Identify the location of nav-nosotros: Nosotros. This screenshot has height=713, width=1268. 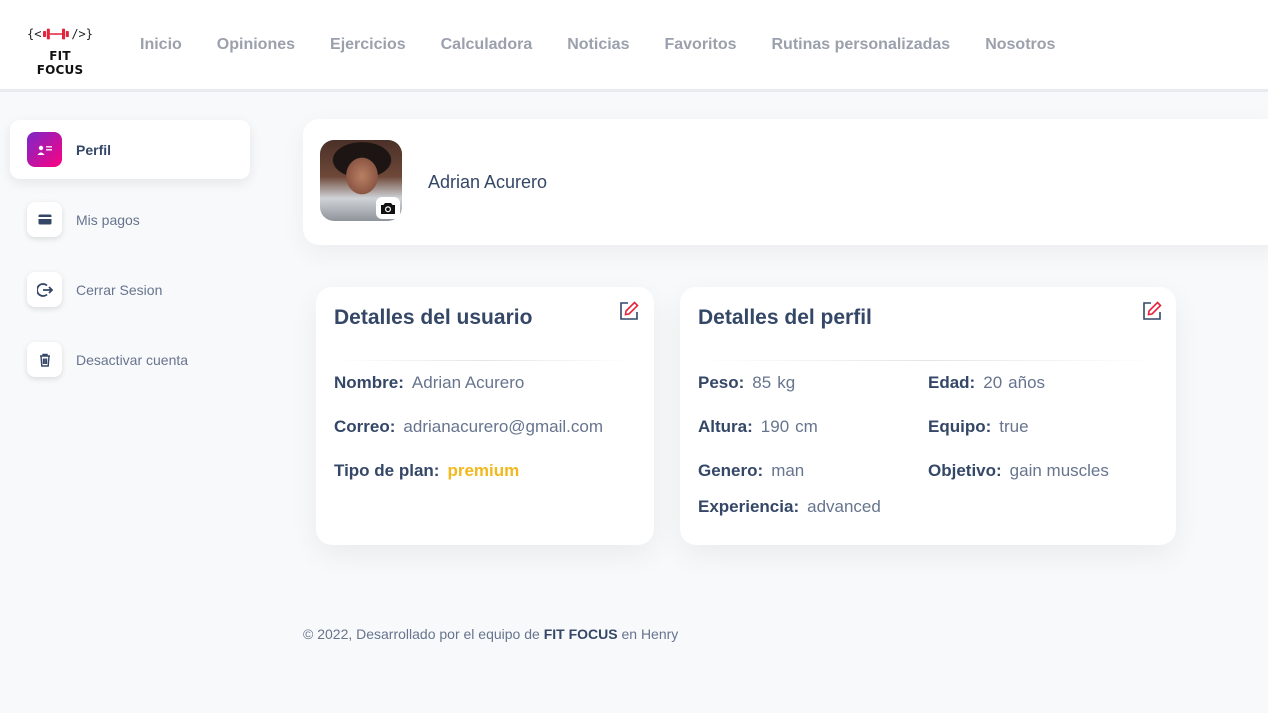
(1020, 45).